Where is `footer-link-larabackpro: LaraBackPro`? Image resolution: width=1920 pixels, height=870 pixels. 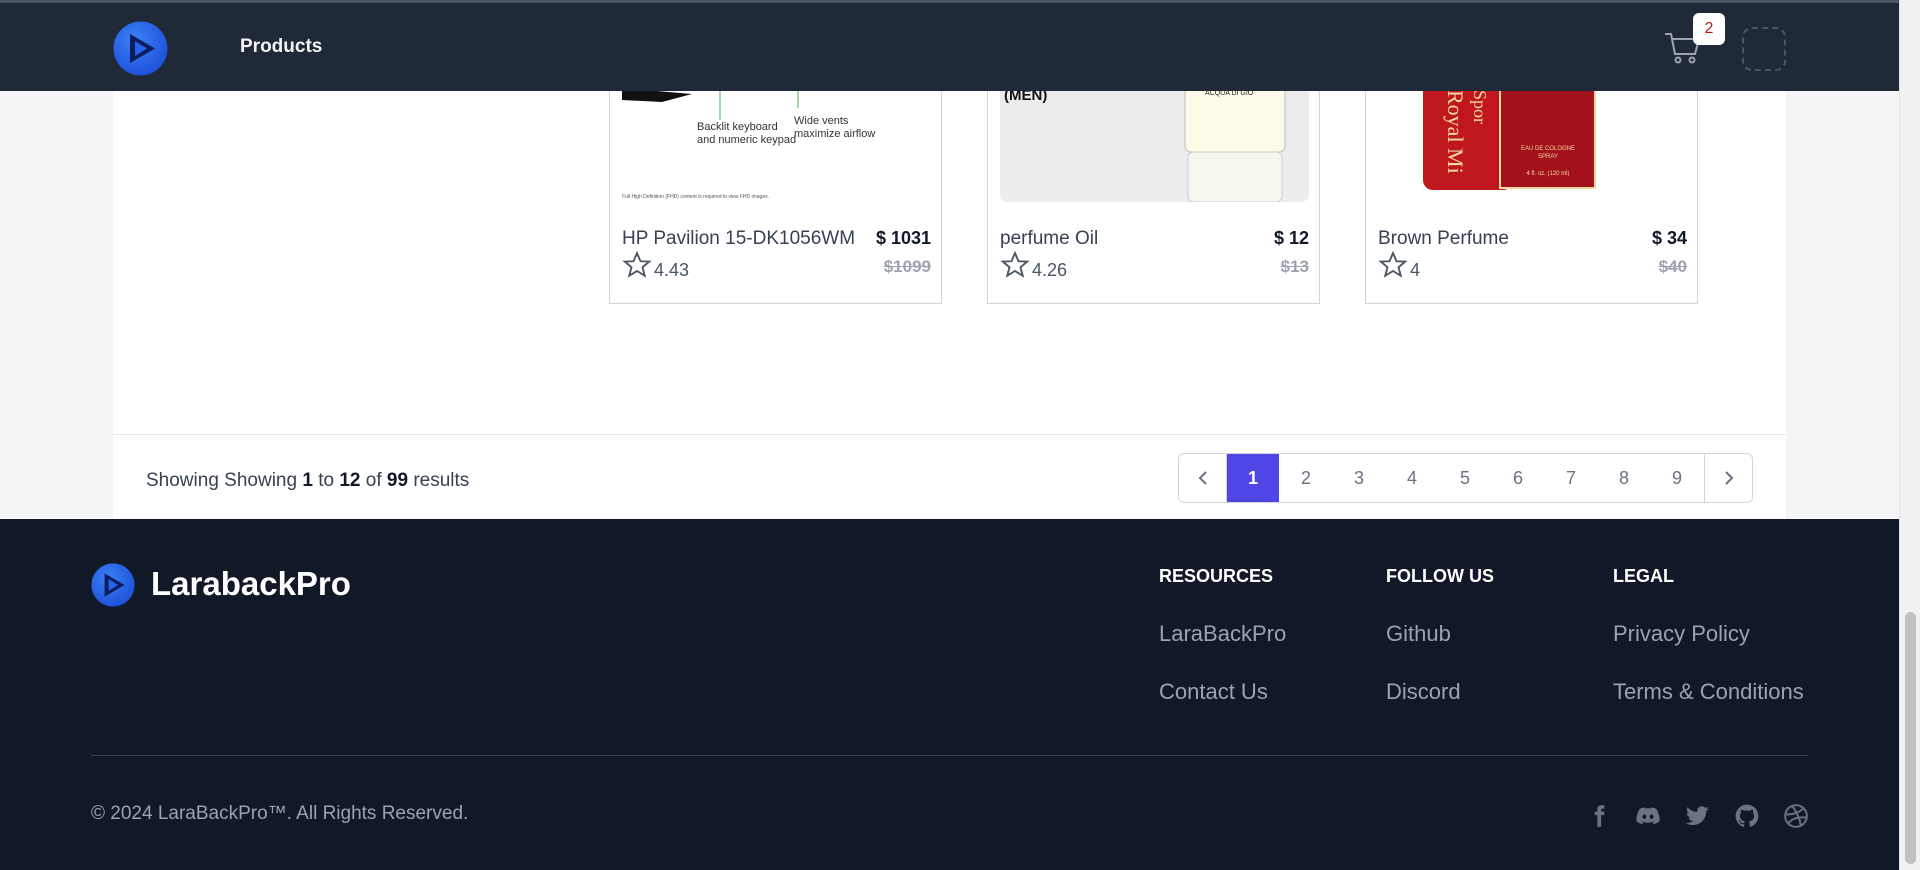
footer-link-larabackpro: LaraBackPro is located at coordinates (1222, 634).